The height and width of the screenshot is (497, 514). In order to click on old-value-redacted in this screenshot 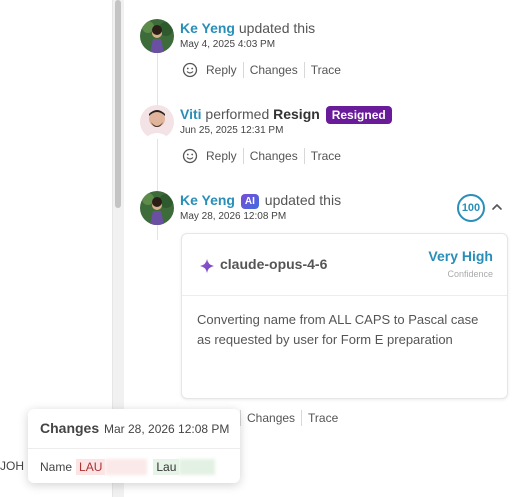, I will do `click(126, 467)`.